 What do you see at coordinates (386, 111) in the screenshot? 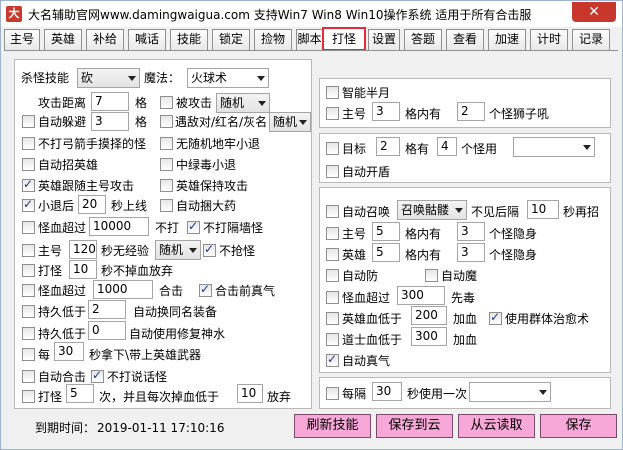
I see `lion-grid-input: 3` at bounding box center [386, 111].